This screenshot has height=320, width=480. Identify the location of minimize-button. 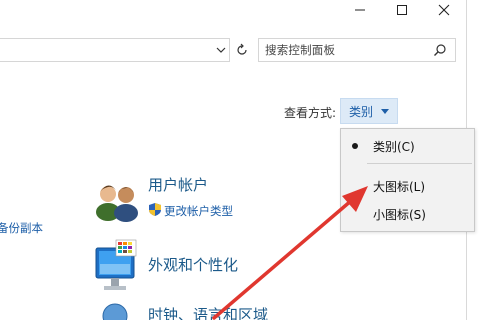
(360, 10).